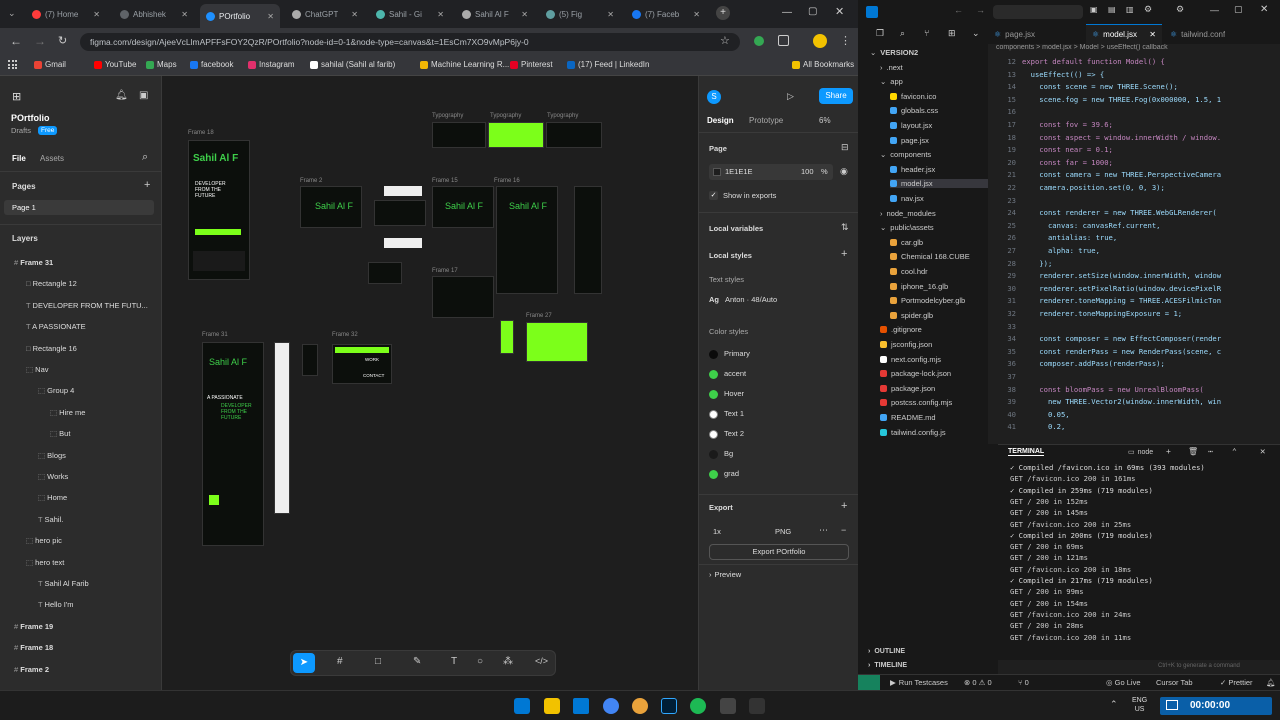 The height and width of the screenshot is (720, 1280). I want to click on explorer-item: cool.hdr, so click(909, 271).